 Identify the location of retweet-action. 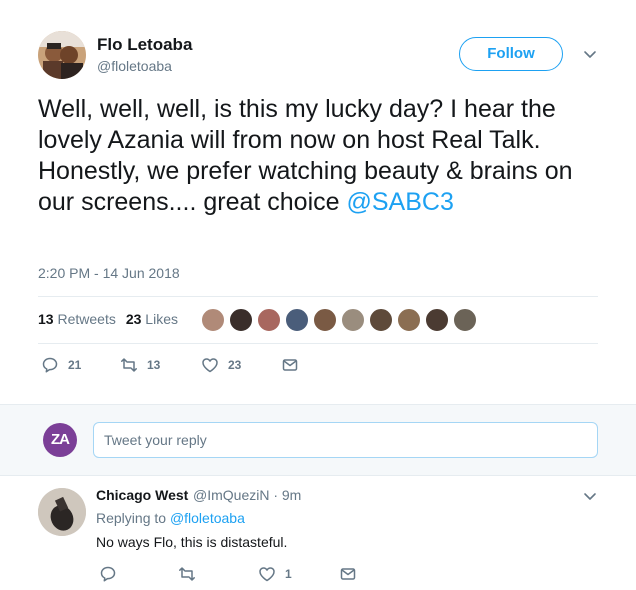
(191, 574).